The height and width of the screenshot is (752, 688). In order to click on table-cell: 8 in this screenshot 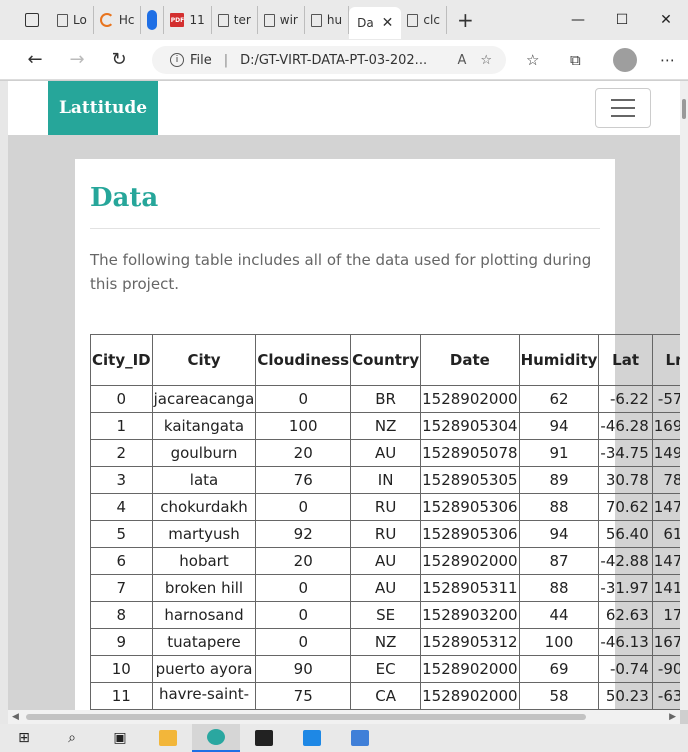, I will do `click(121, 615)`.